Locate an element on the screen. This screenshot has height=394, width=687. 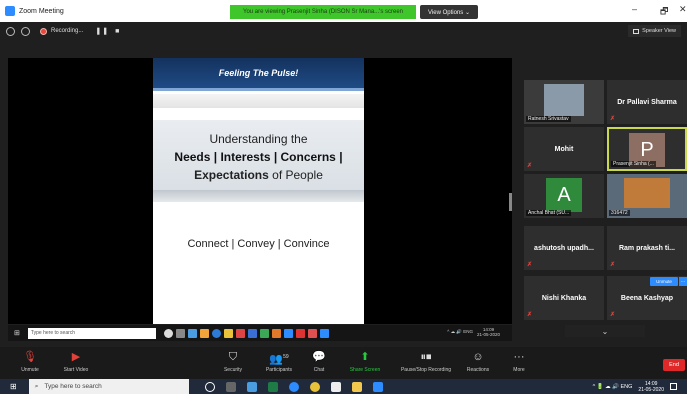
more-icon: ··· is located at coordinates (519, 357).